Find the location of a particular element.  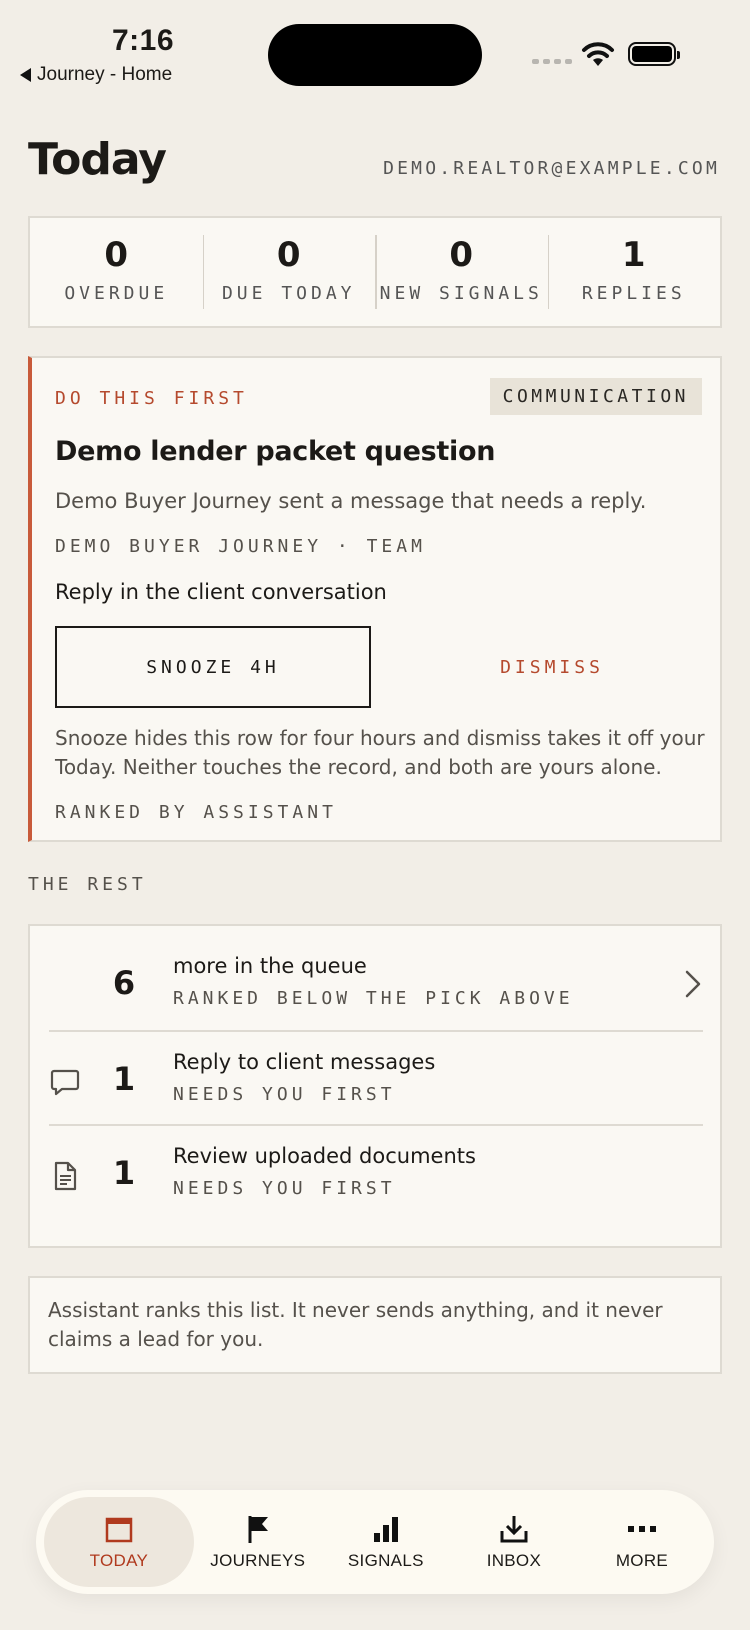

chevron-right-icon is located at coordinates (693, 984).